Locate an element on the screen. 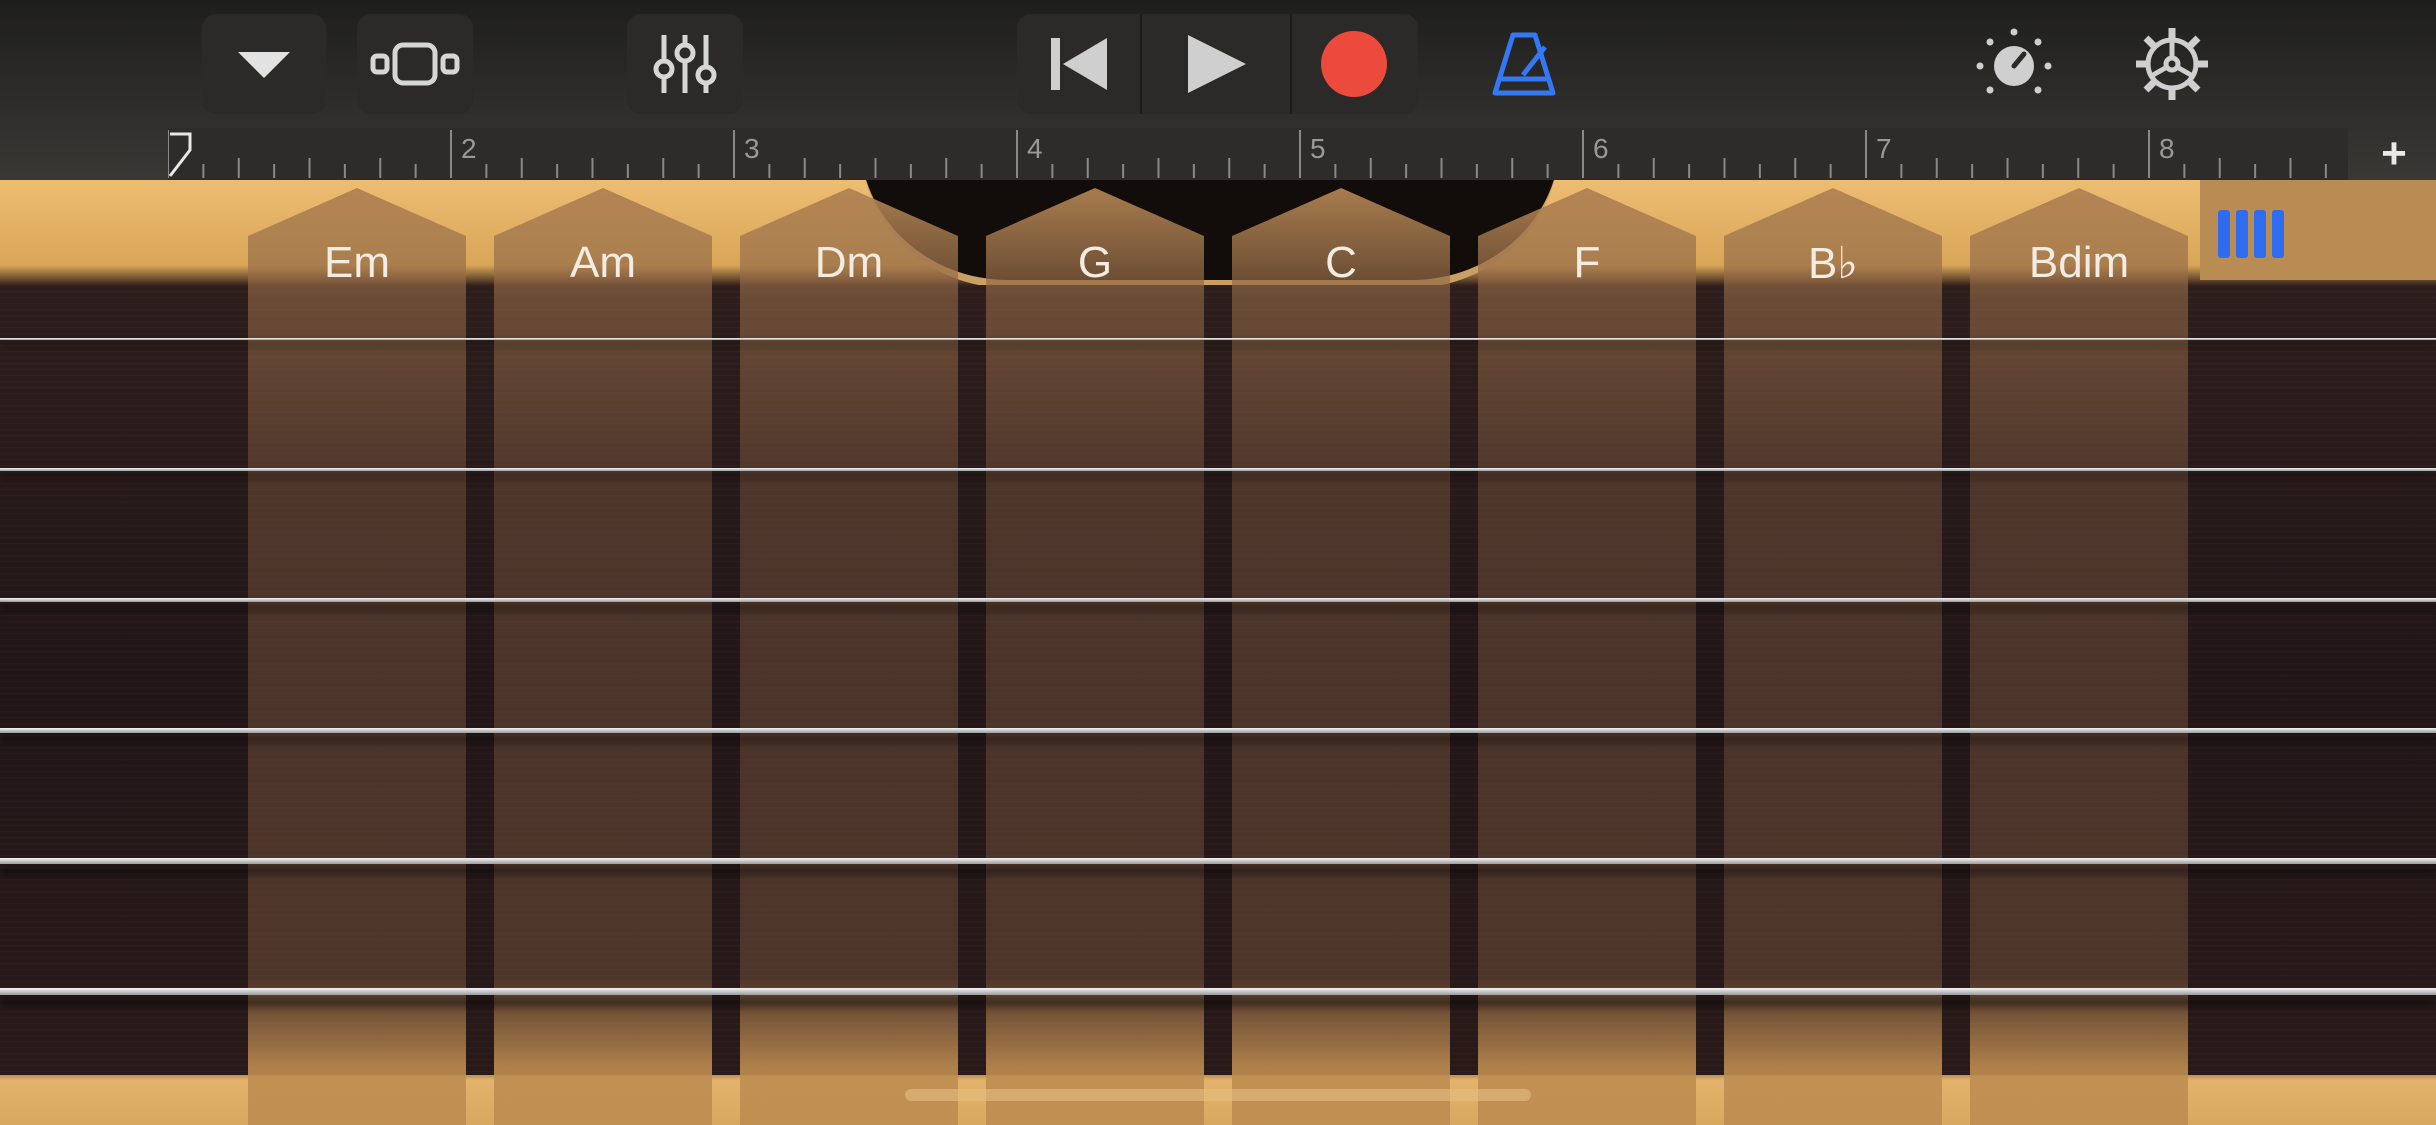 The width and height of the screenshot is (2436, 1125). go-to-beginning-button is located at coordinates (1078, 64).